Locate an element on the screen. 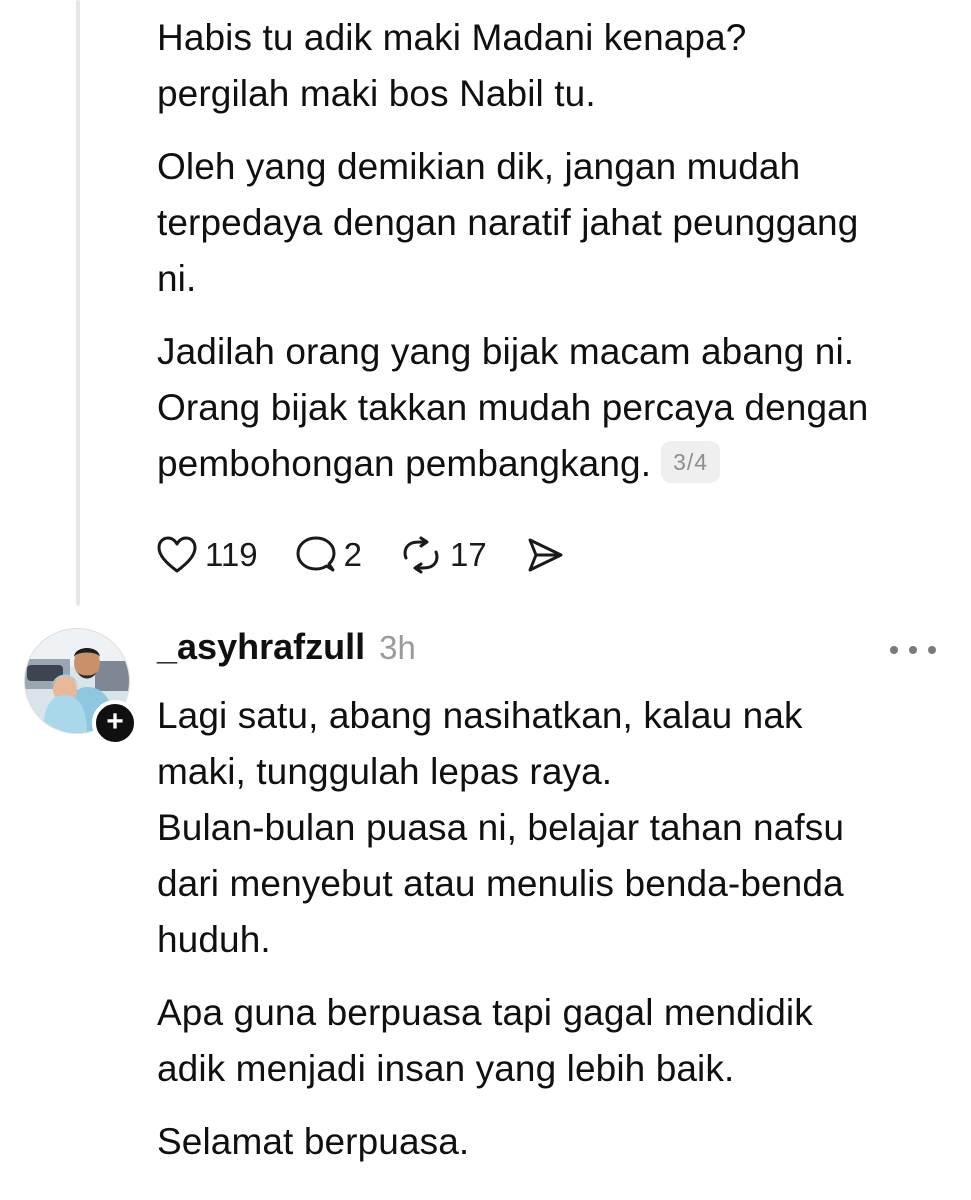 The image size is (971, 1200). repost-icon is located at coordinates (421, 555).